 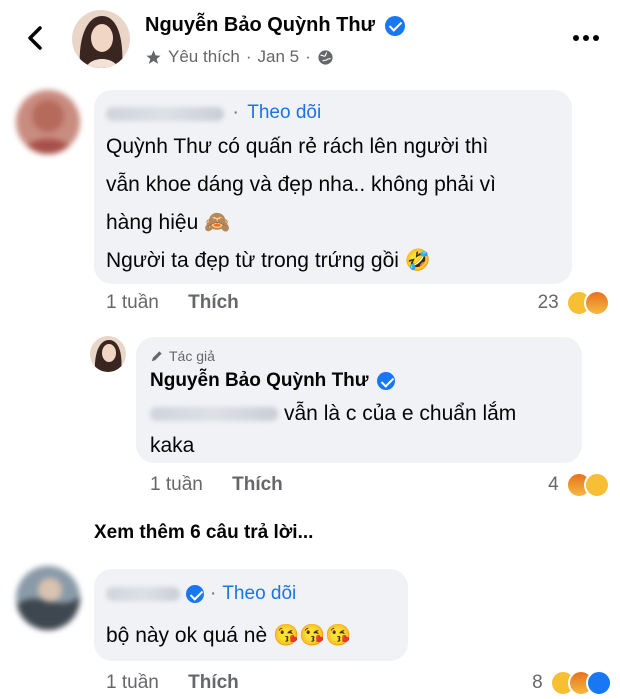 I want to click on reaction-count: 8, so click(x=537, y=683).